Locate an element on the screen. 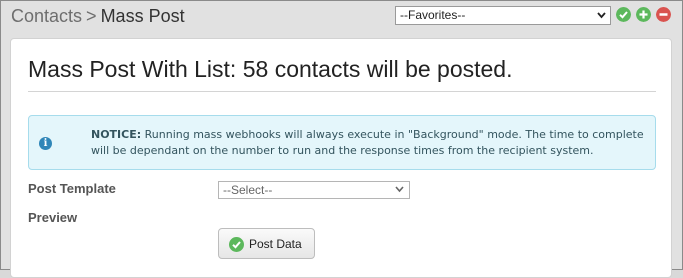  breadcrumb-current: Mass Post is located at coordinates (142, 16).